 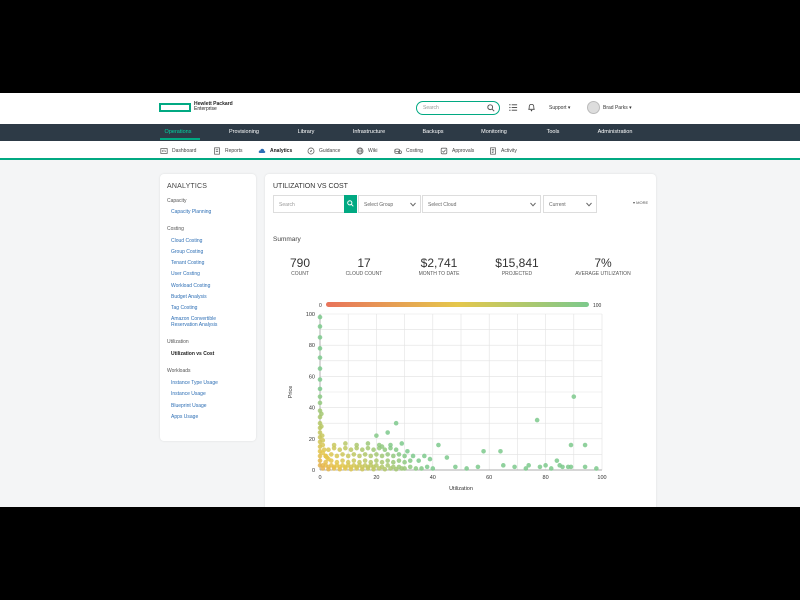 I want to click on nav-administration: Administration, so click(x=615, y=132).